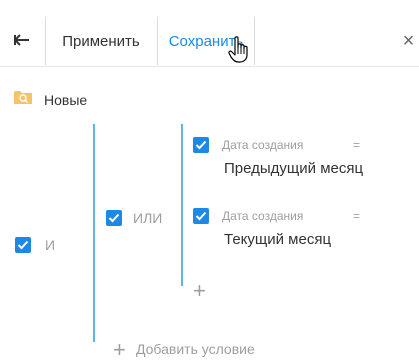 The image size is (419, 362). Describe the element at coordinates (23, 100) in the screenshot. I see `folder-search-icon` at that location.